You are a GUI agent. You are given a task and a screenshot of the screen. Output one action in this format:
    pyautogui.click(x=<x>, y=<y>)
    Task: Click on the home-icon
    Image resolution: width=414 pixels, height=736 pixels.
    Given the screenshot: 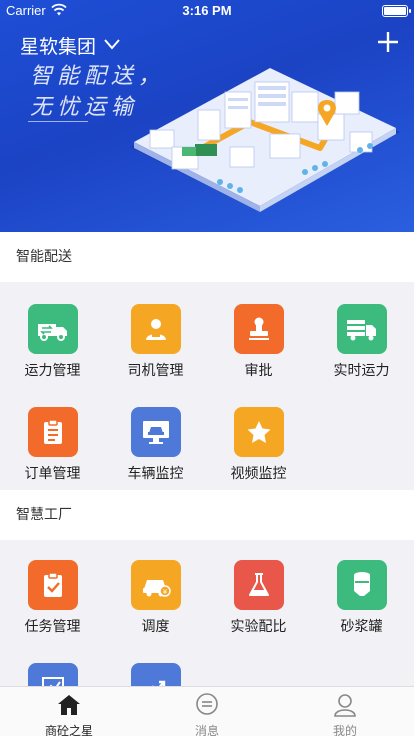 What is the action you would take?
    pyautogui.click(x=69, y=705)
    